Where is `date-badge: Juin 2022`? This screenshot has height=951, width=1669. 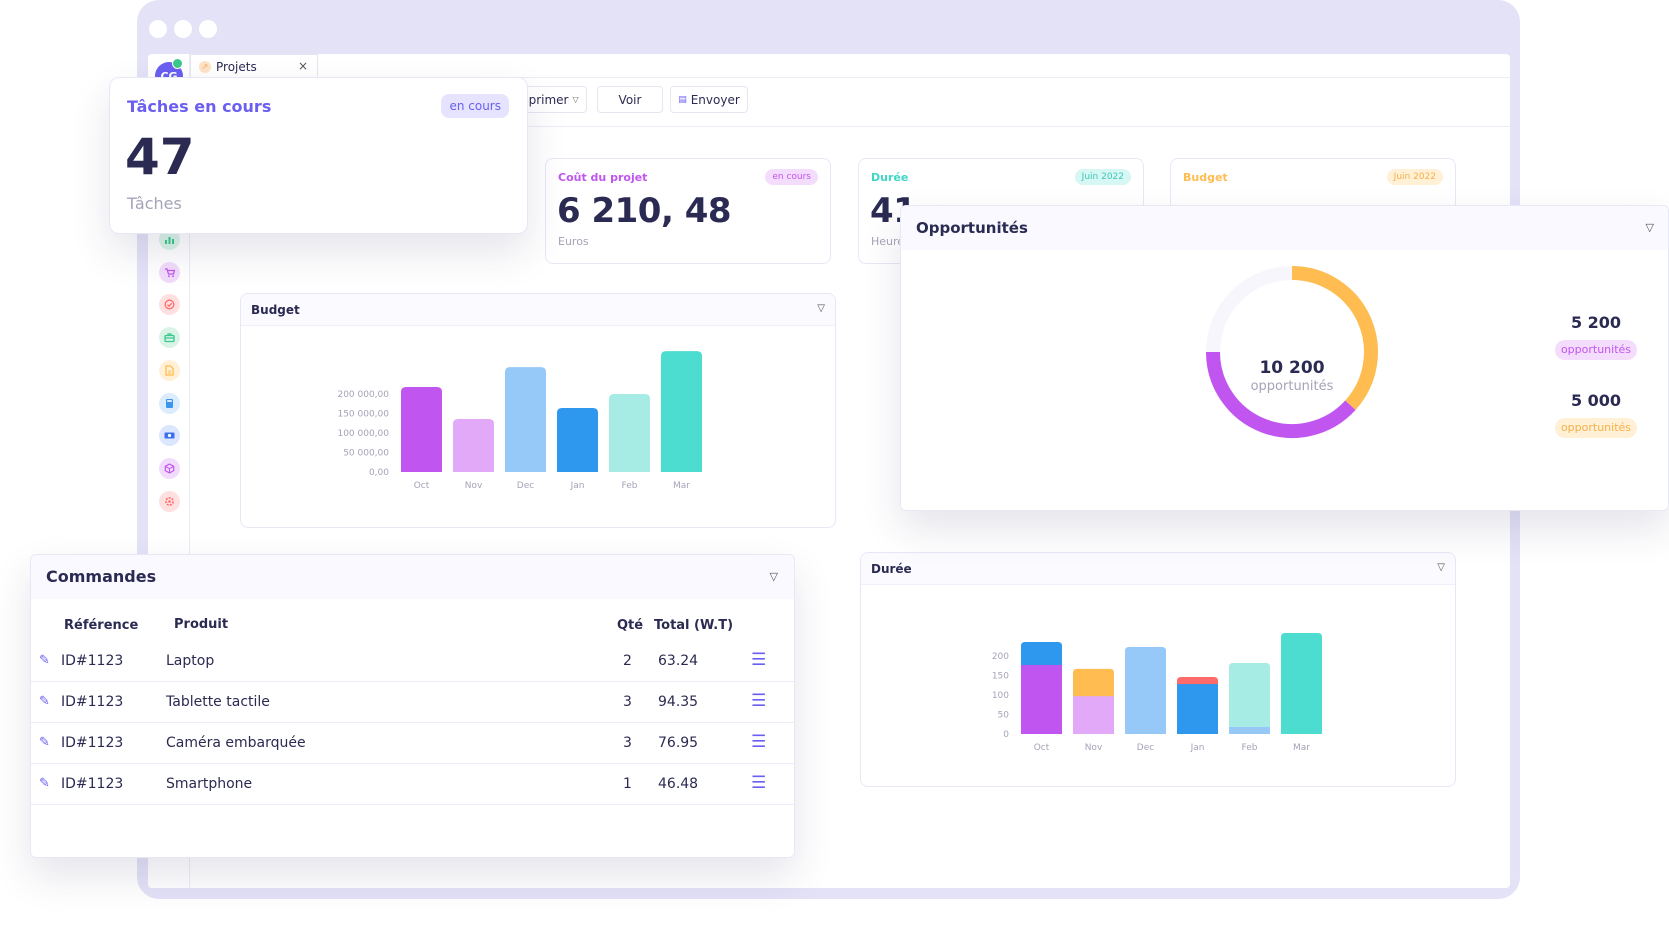 date-badge: Juin 2022 is located at coordinates (1414, 177).